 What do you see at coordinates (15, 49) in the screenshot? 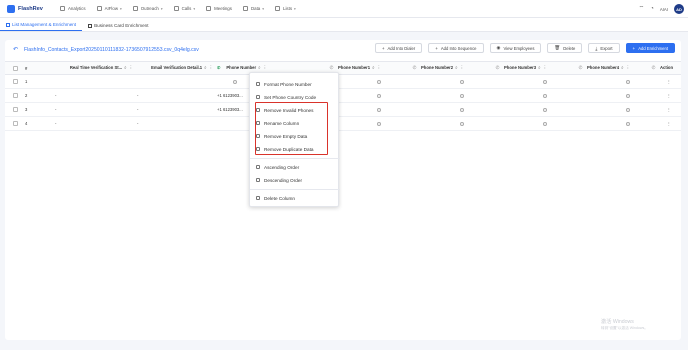
I see `back-arrow-icon: ↶` at bounding box center [15, 49].